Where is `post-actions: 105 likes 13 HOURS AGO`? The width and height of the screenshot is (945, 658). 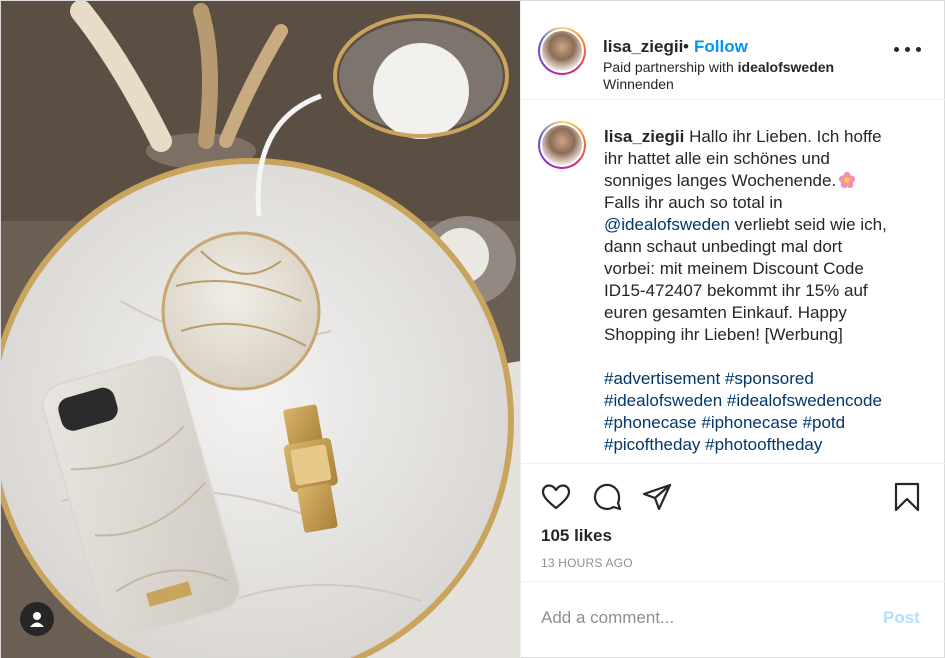 post-actions: 105 likes 13 HOURS AGO is located at coordinates (733, 522).